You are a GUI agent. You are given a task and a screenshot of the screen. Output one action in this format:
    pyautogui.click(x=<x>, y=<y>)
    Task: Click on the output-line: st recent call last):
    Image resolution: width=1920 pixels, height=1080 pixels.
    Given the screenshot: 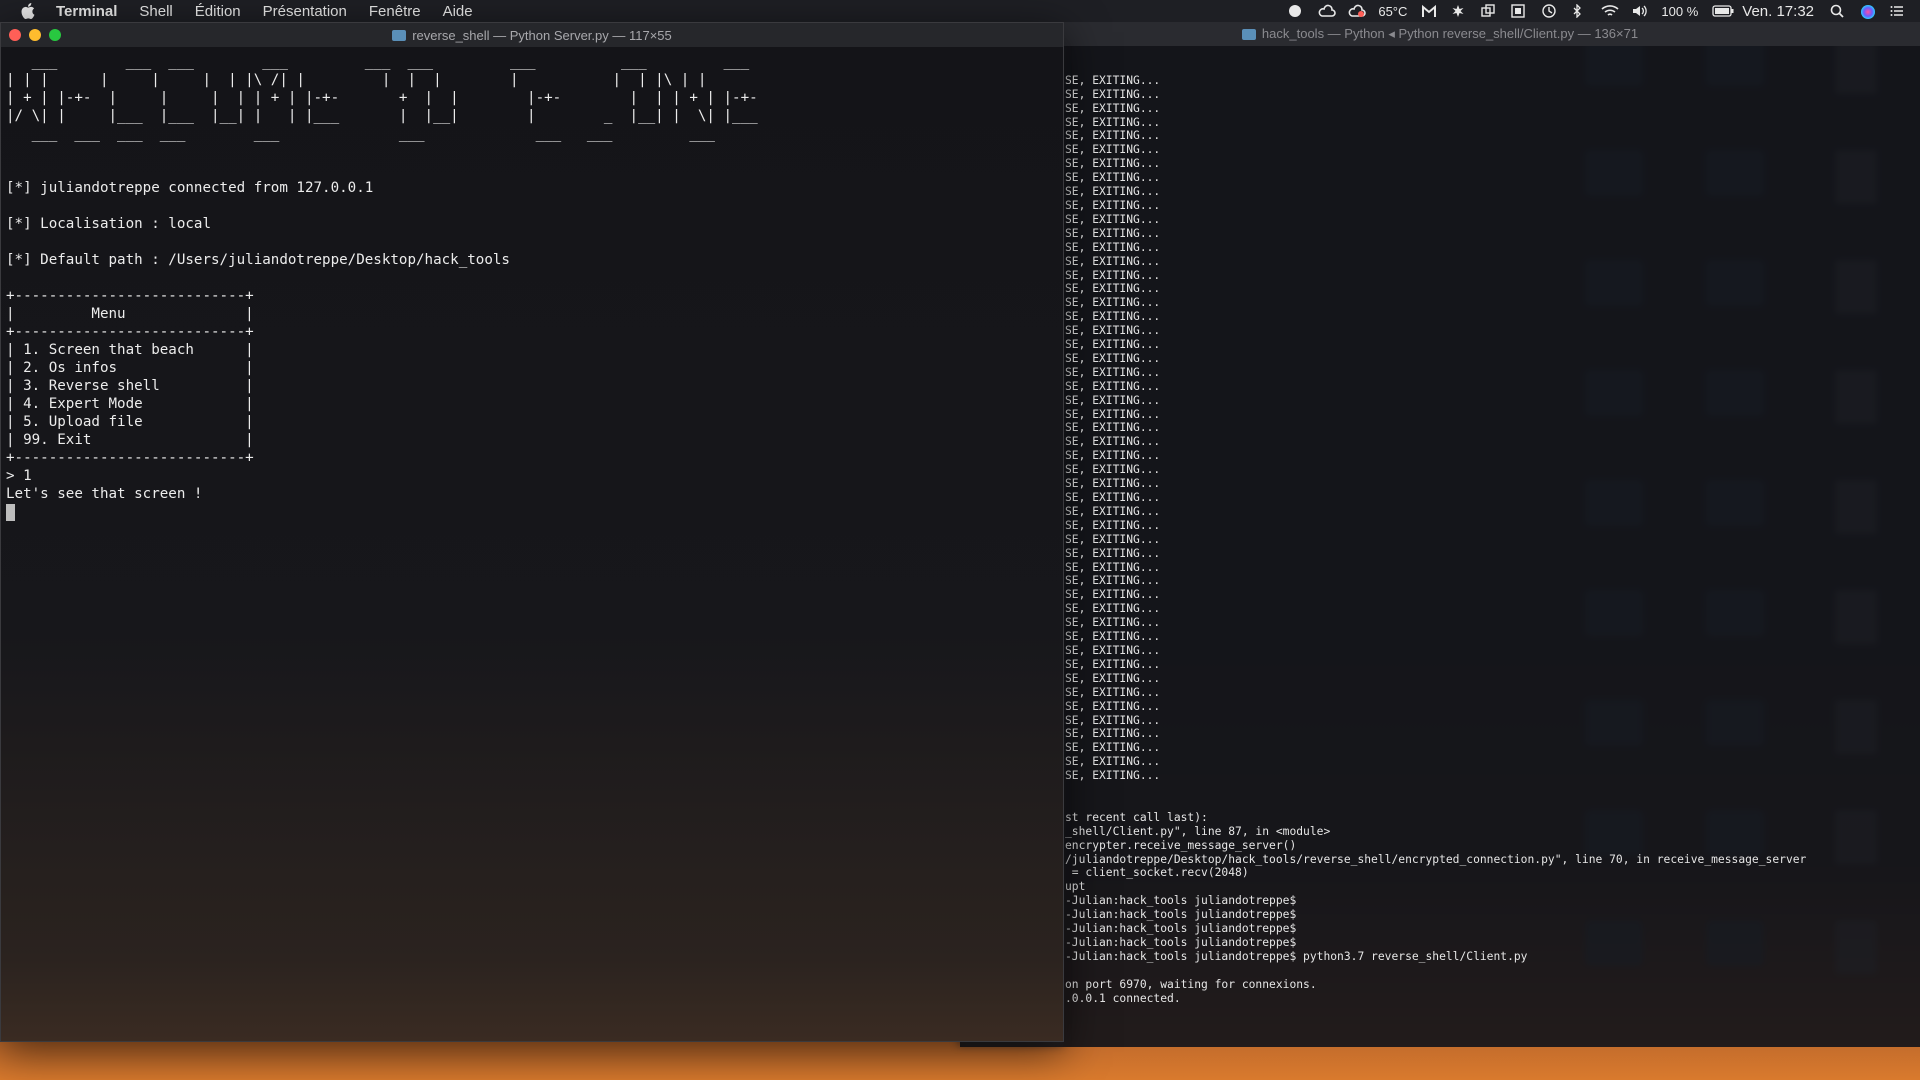 What is the action you would take?
    pyautogui.click(x=1136, y=817)
    